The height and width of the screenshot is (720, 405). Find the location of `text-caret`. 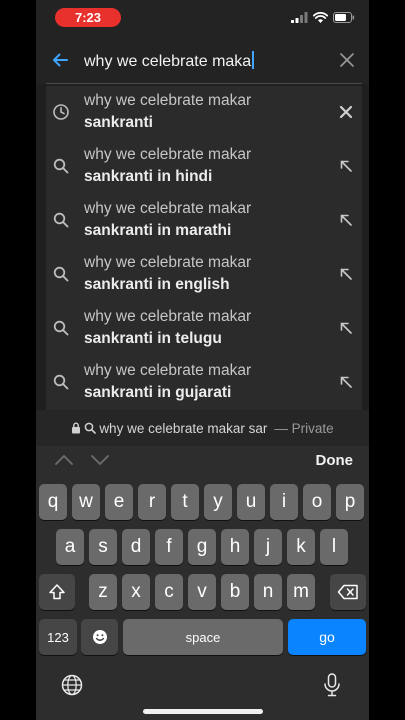

text-caret is located at coordinates (253, 60).